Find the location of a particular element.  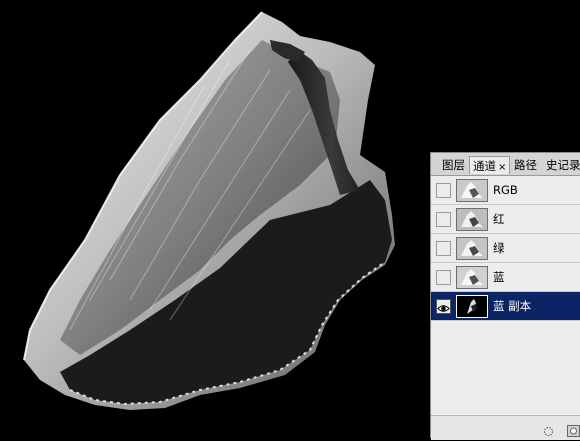

channel-row-red: 红 is located at coordinates (505, 219).